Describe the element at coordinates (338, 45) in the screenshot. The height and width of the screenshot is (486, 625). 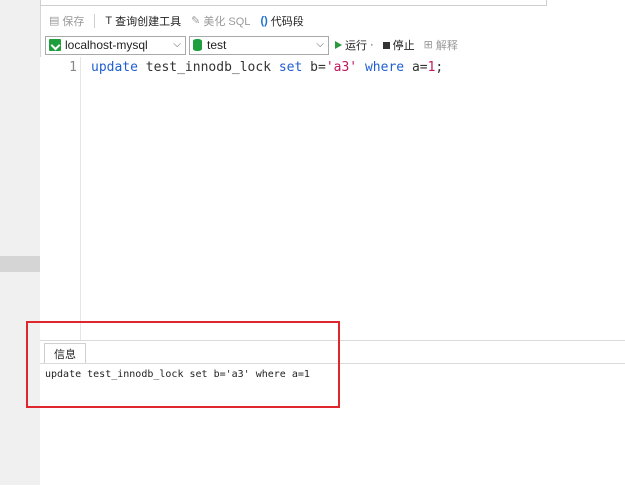
I see `play-icon` at that location.